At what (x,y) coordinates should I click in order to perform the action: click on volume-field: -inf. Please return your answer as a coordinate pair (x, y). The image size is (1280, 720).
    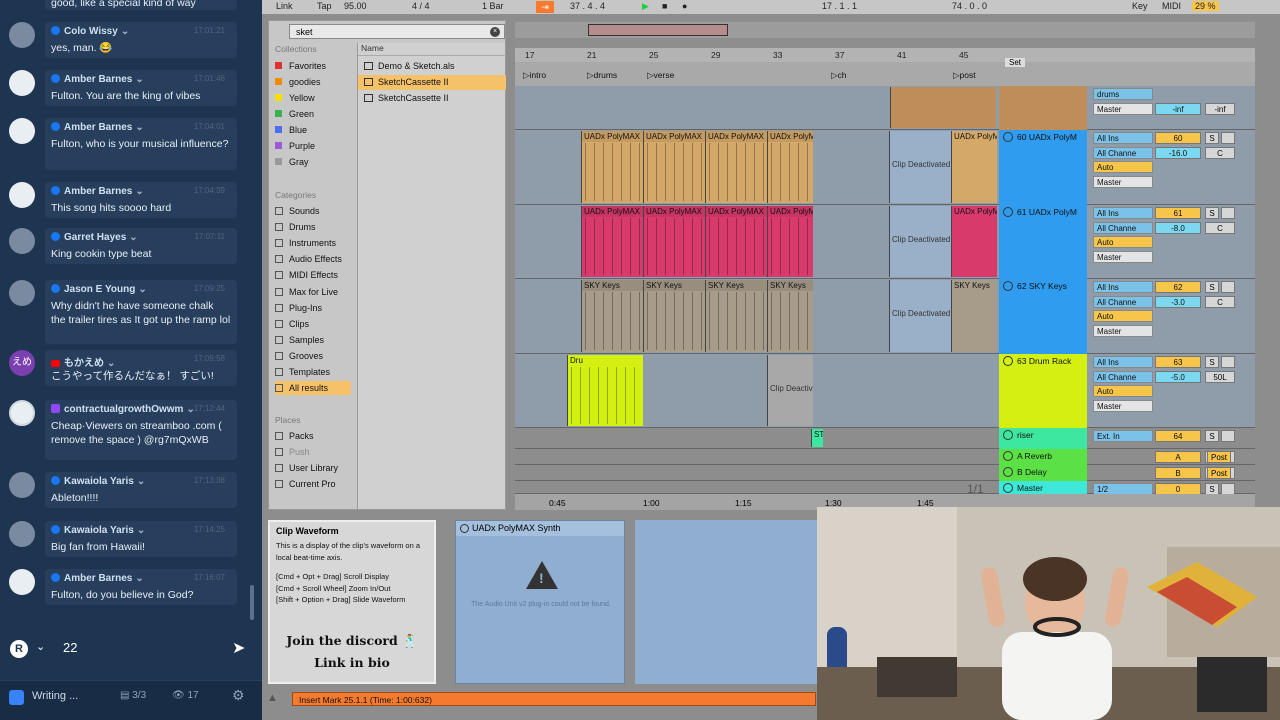
    Looking at the image, I should click on (1178, 108).